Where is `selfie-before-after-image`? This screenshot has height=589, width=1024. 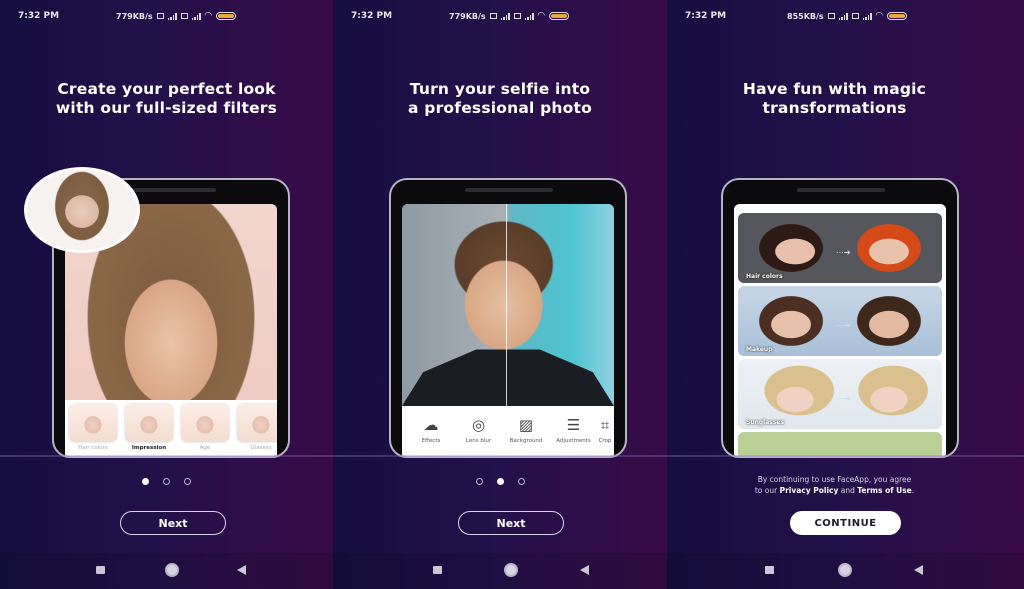
selfie-before-after-image is located at coordinates (508, 305).